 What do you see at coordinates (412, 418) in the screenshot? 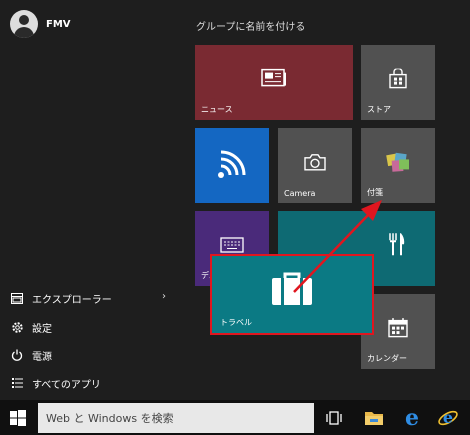
I see `edge-icon: e` at bounding box center [412, 418].